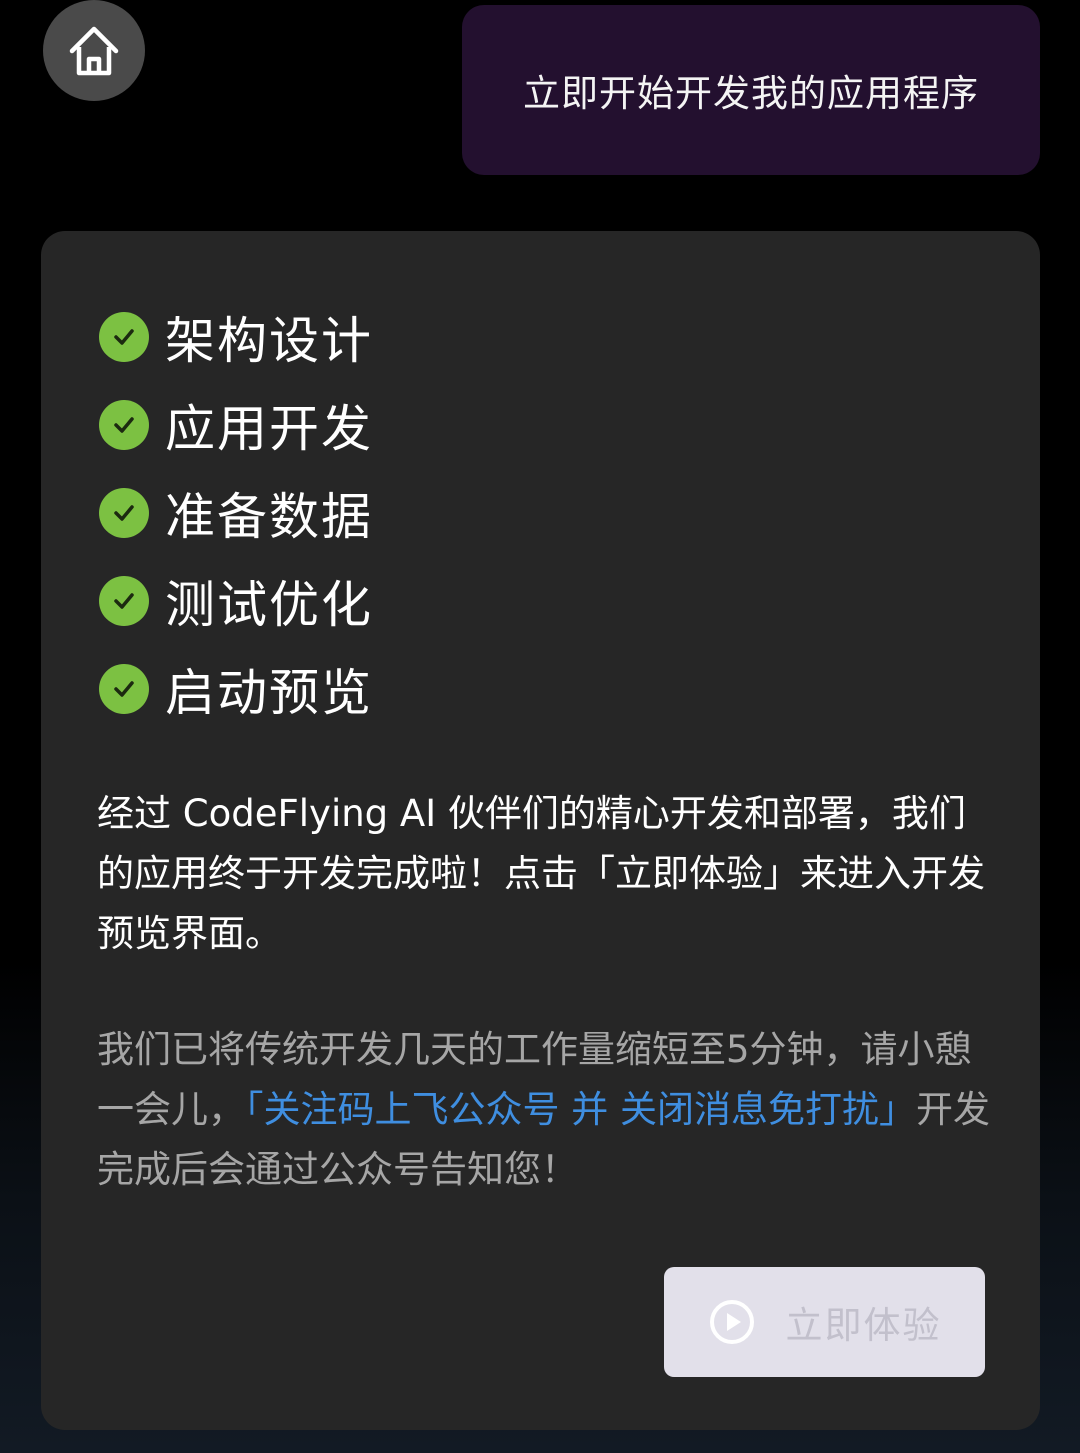  What do you see at coordinates (269, 341) in the screenshot?
I see `progress-step-label: 架构设计` at bounding box center [269, 341].